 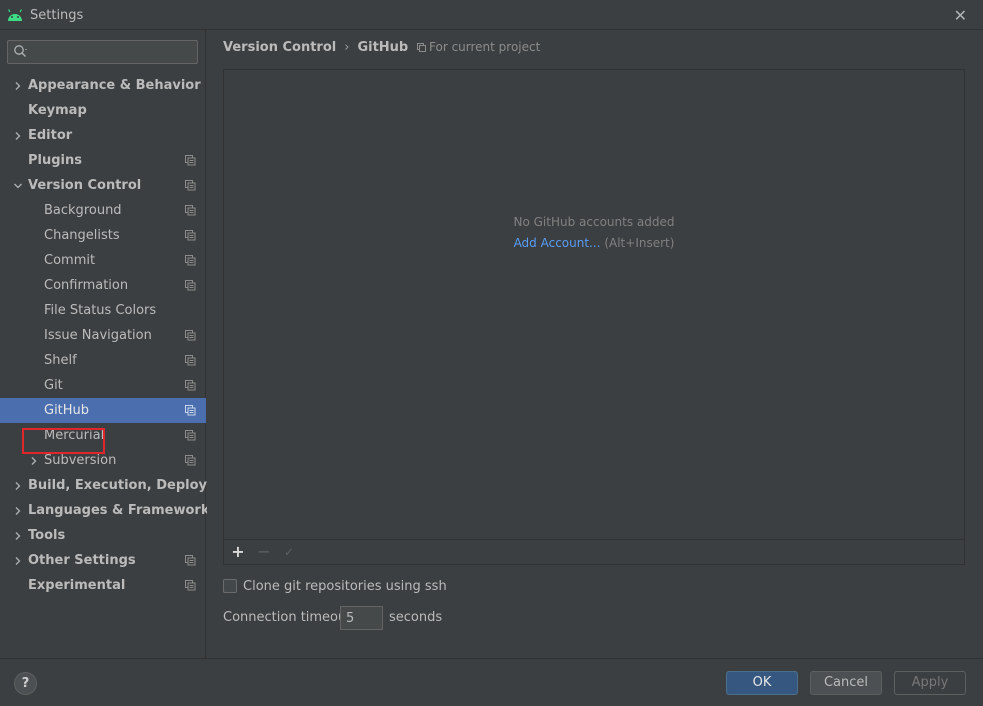 What do you see at coordinates (491, 682) in the screenshot?
I see `dialog-footer: ? OK Cancel Apply` at bounding box center [491, 682].